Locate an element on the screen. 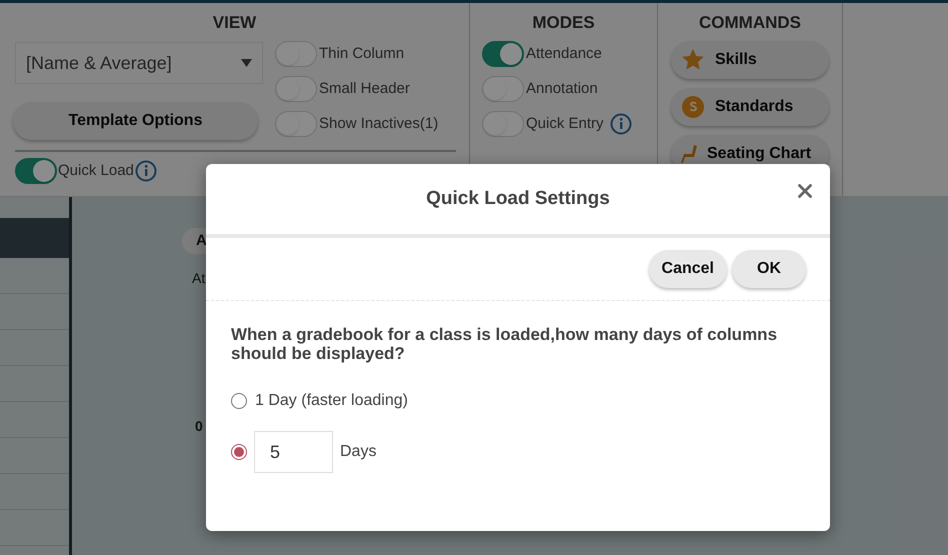 This screenshot has width=948, height=555. toggle-label: Thin Column is located at coordinates (361, 54).